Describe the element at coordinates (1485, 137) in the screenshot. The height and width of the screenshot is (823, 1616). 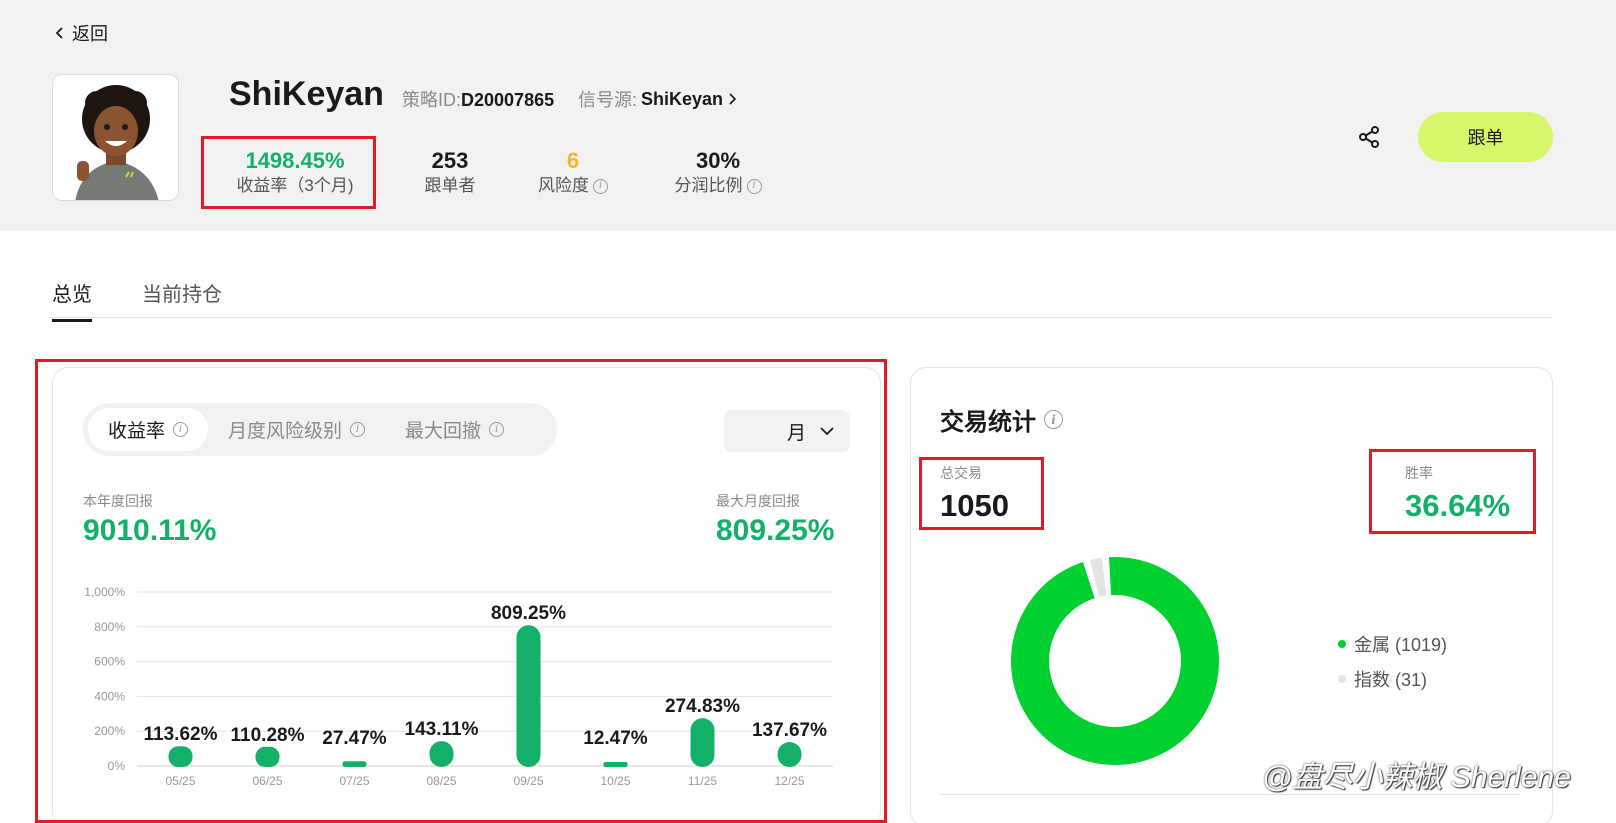
I see `follow-button: 跟单` at that location.